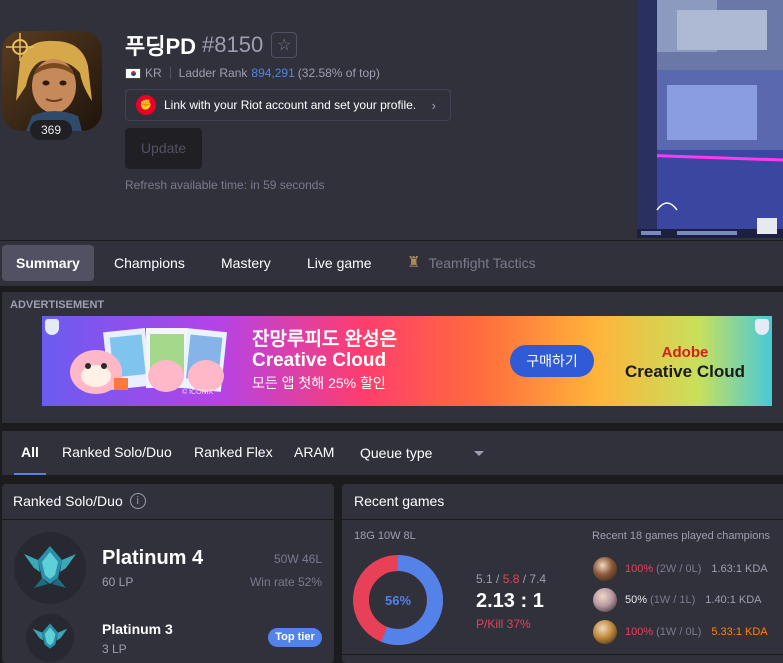  What do you see at coordinates (48, 263) in the screenshot?
I see `tab-summary: Summary` at bounding box center [48, 263].